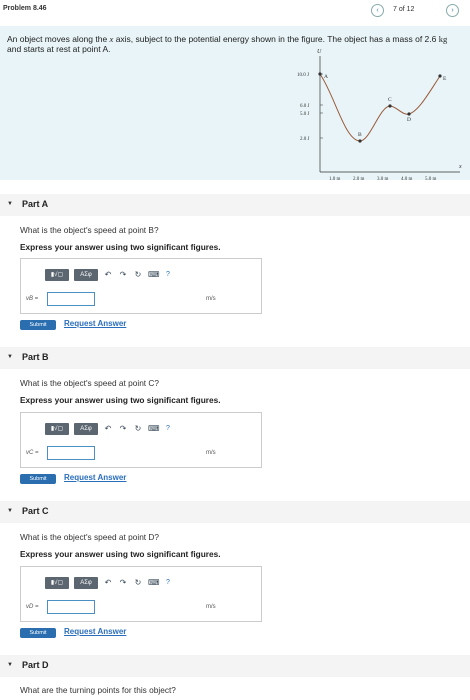 The image size is (470, 700). I want to click on y-axis-label: U, so click(319, 52).